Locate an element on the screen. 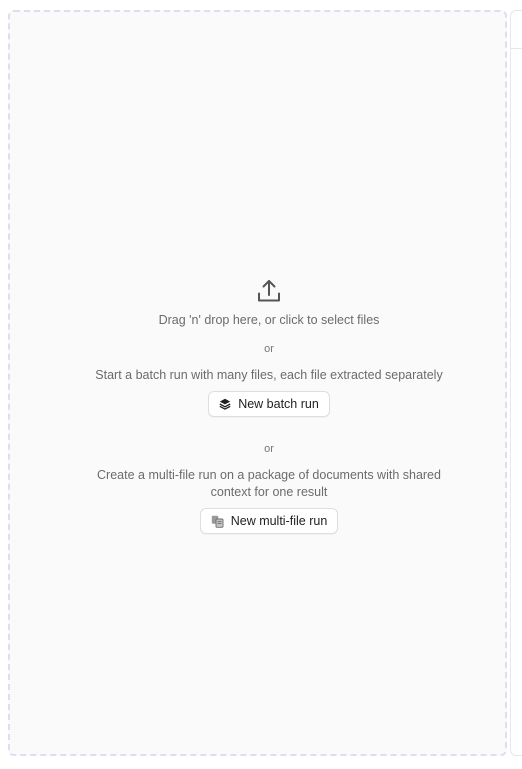 Image resolution: width=522 pixels, height=769 pixels. stack-icon is located at coordinates (225, 404).